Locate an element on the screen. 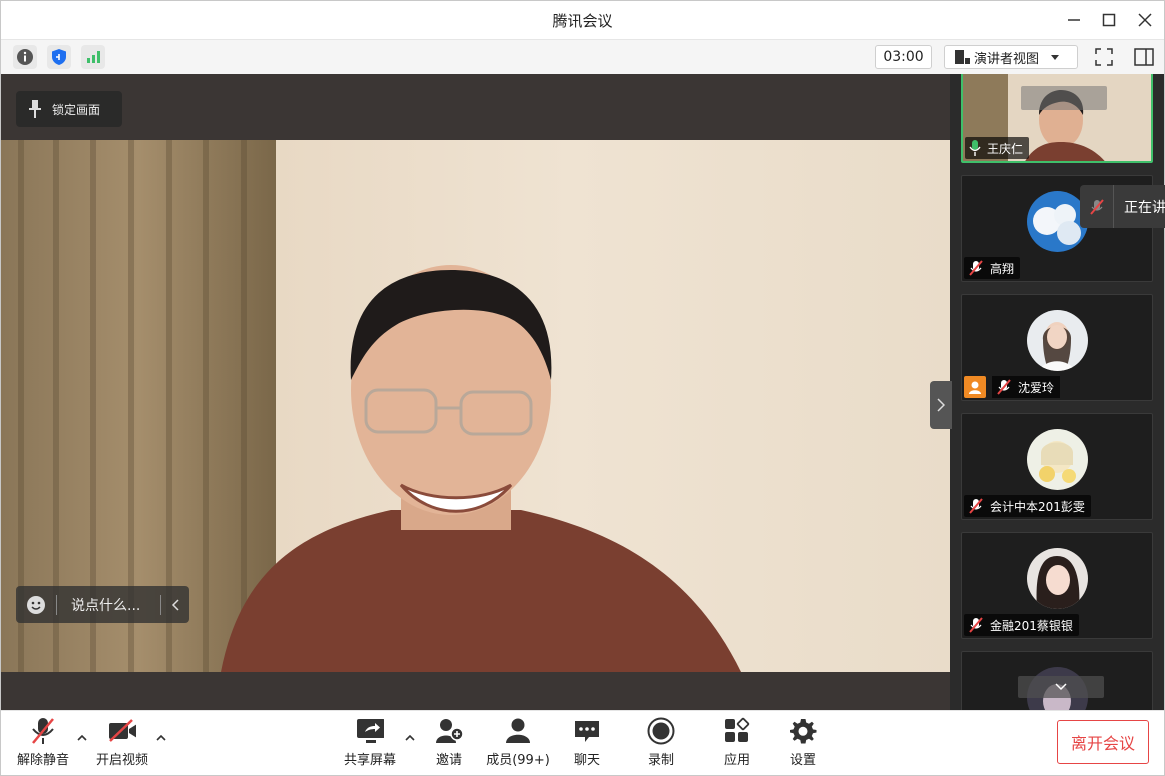 The image size is (1165, 776). participant-name-tag: 高翔 is located at coordinates (992, 268).